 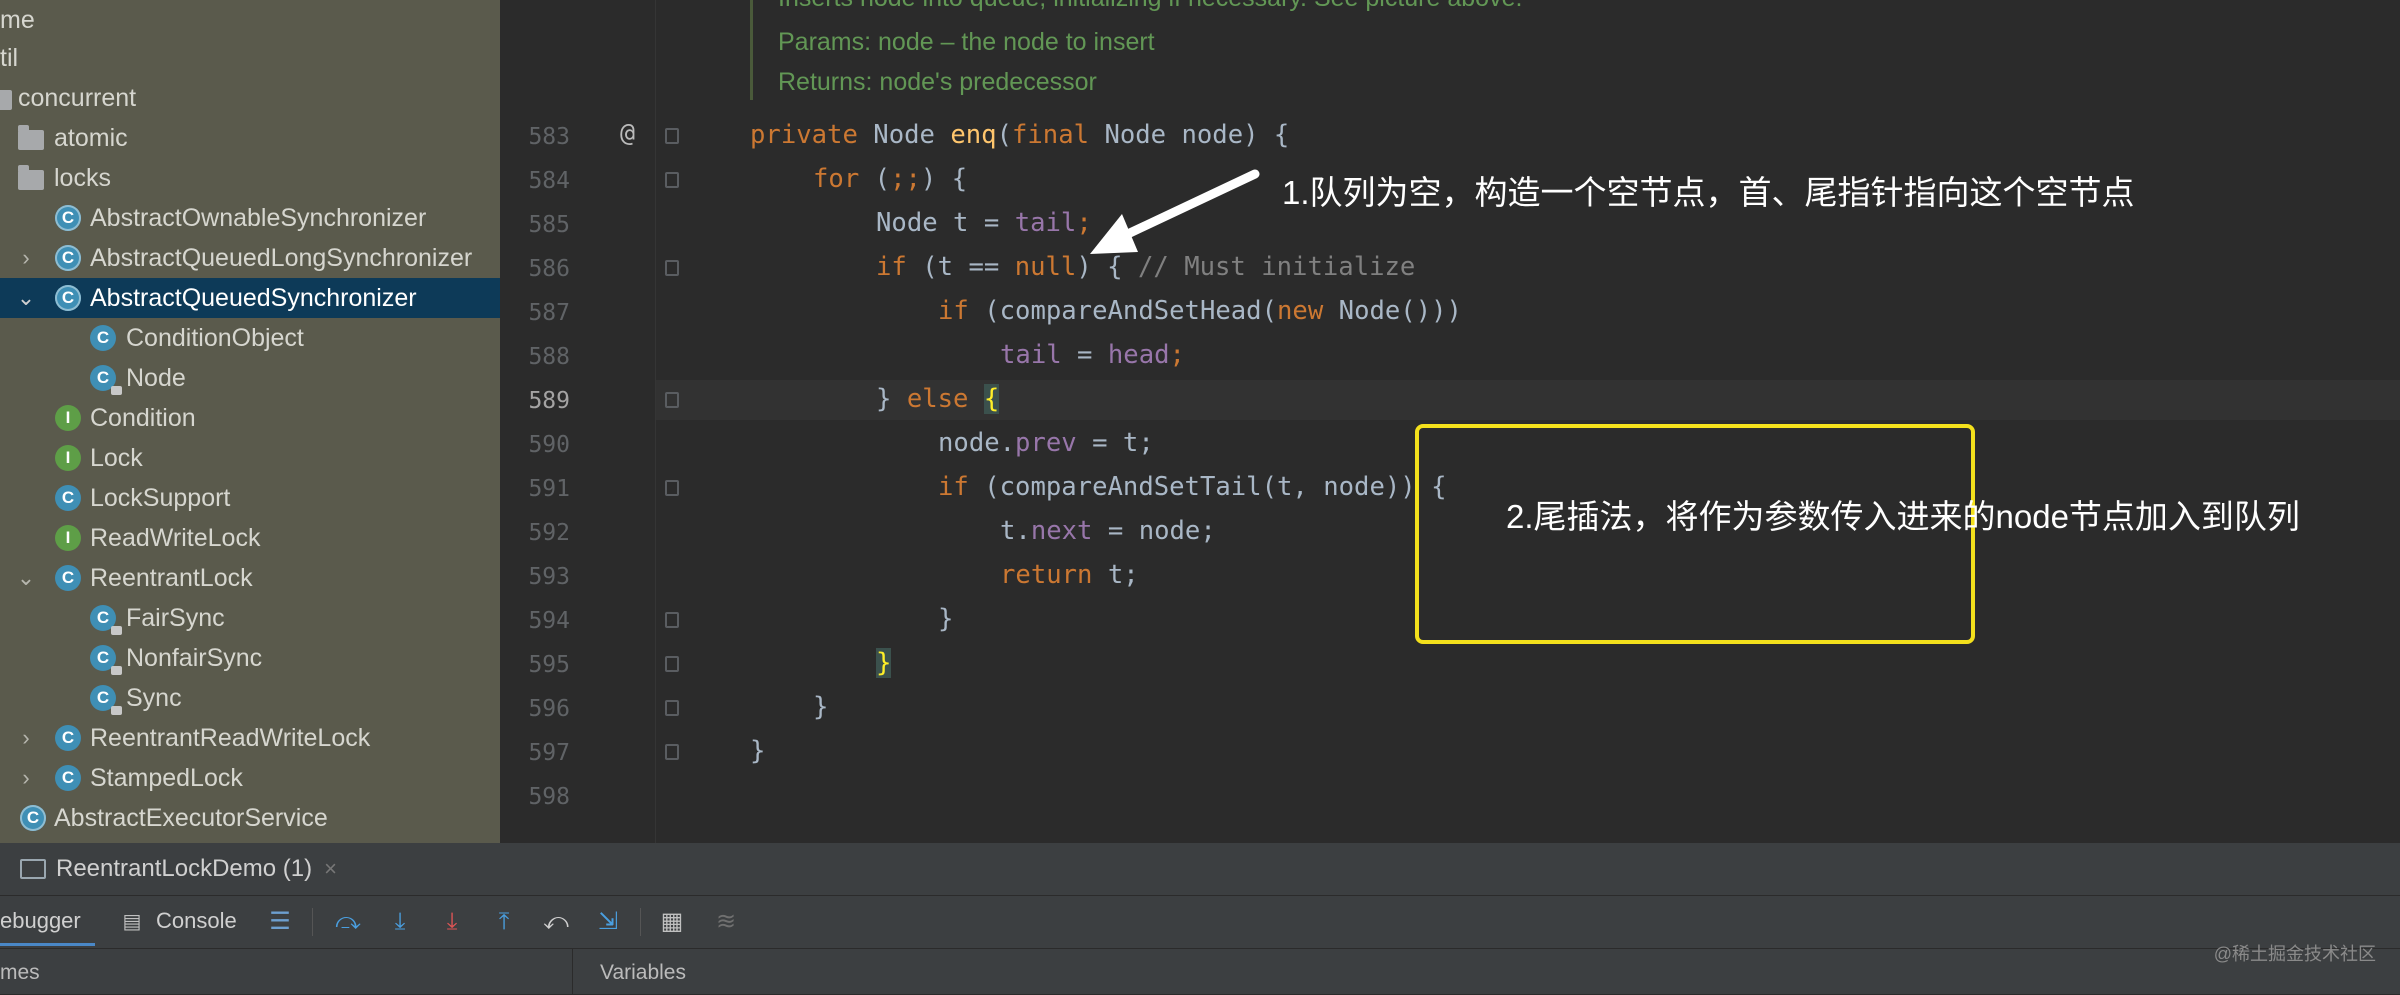 What do you see at coordinates (250, 418) in the screenshot?
I see `tree-item-condition: I Condition` at bounding box center [250, 418].